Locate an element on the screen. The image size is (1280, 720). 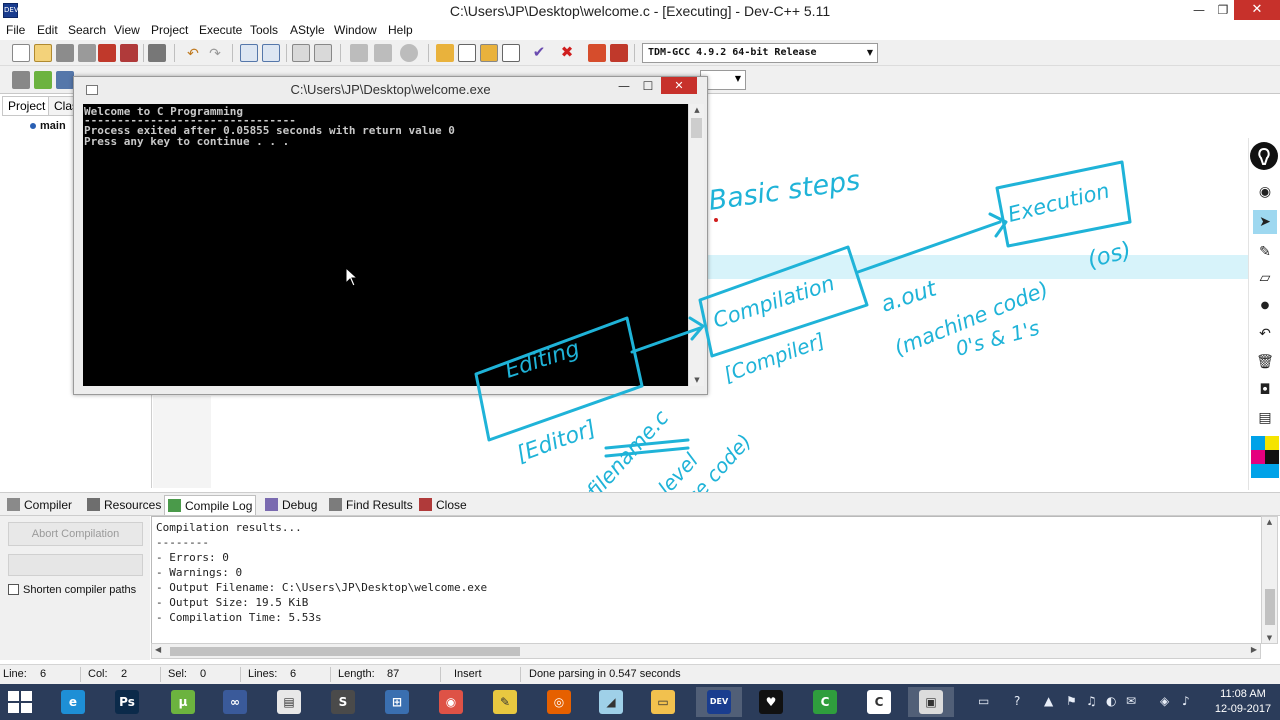
swatch-black is located at coordinates (1272, 457).